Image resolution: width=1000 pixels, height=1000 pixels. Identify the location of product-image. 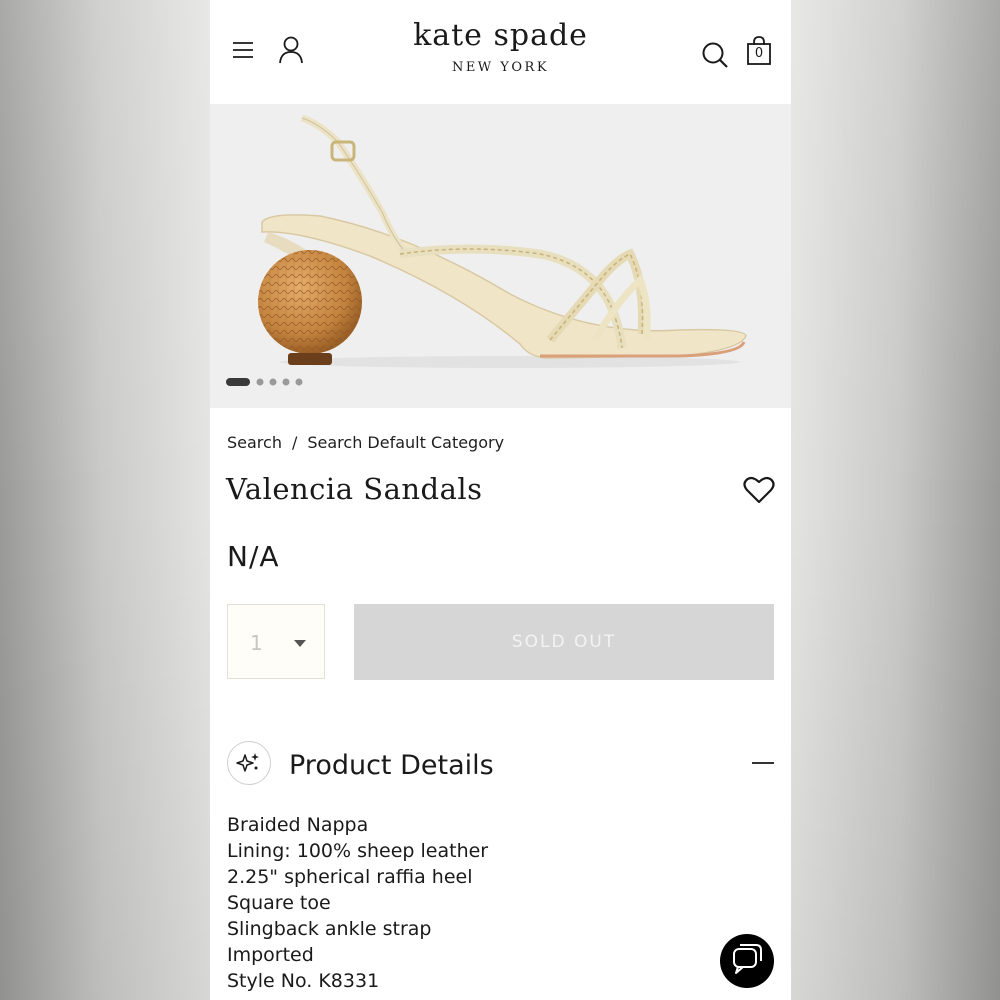
(502, 241).